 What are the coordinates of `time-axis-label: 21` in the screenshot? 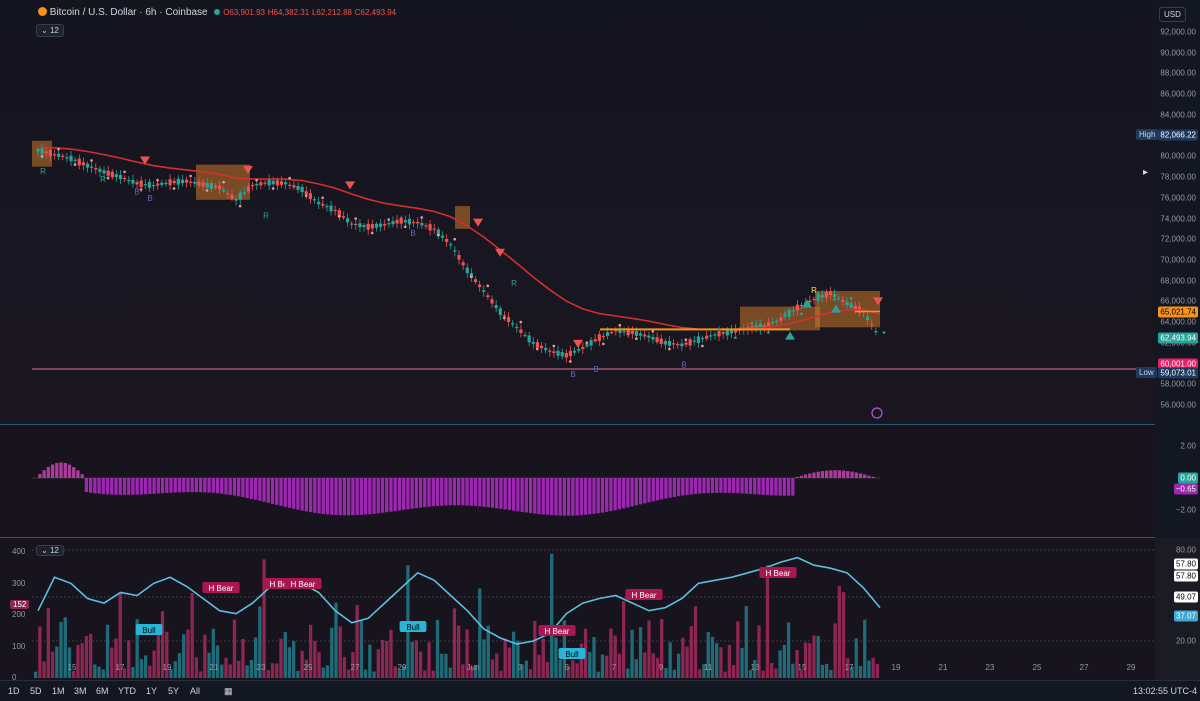 It's located at (943, 667).